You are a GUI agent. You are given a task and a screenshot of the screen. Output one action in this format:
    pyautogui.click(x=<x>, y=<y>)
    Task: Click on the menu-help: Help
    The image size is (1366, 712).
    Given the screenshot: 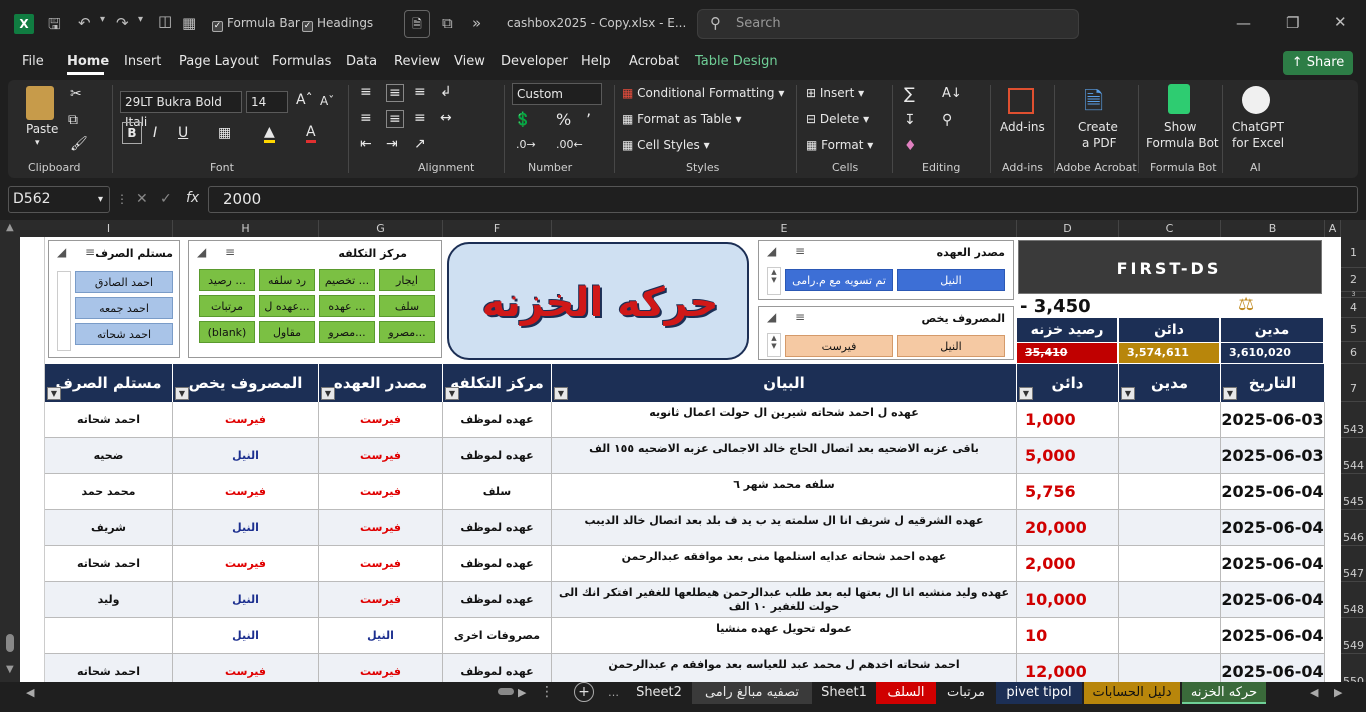 What is the action you would take?
    pyautogui.click(x=596, y=61)
    